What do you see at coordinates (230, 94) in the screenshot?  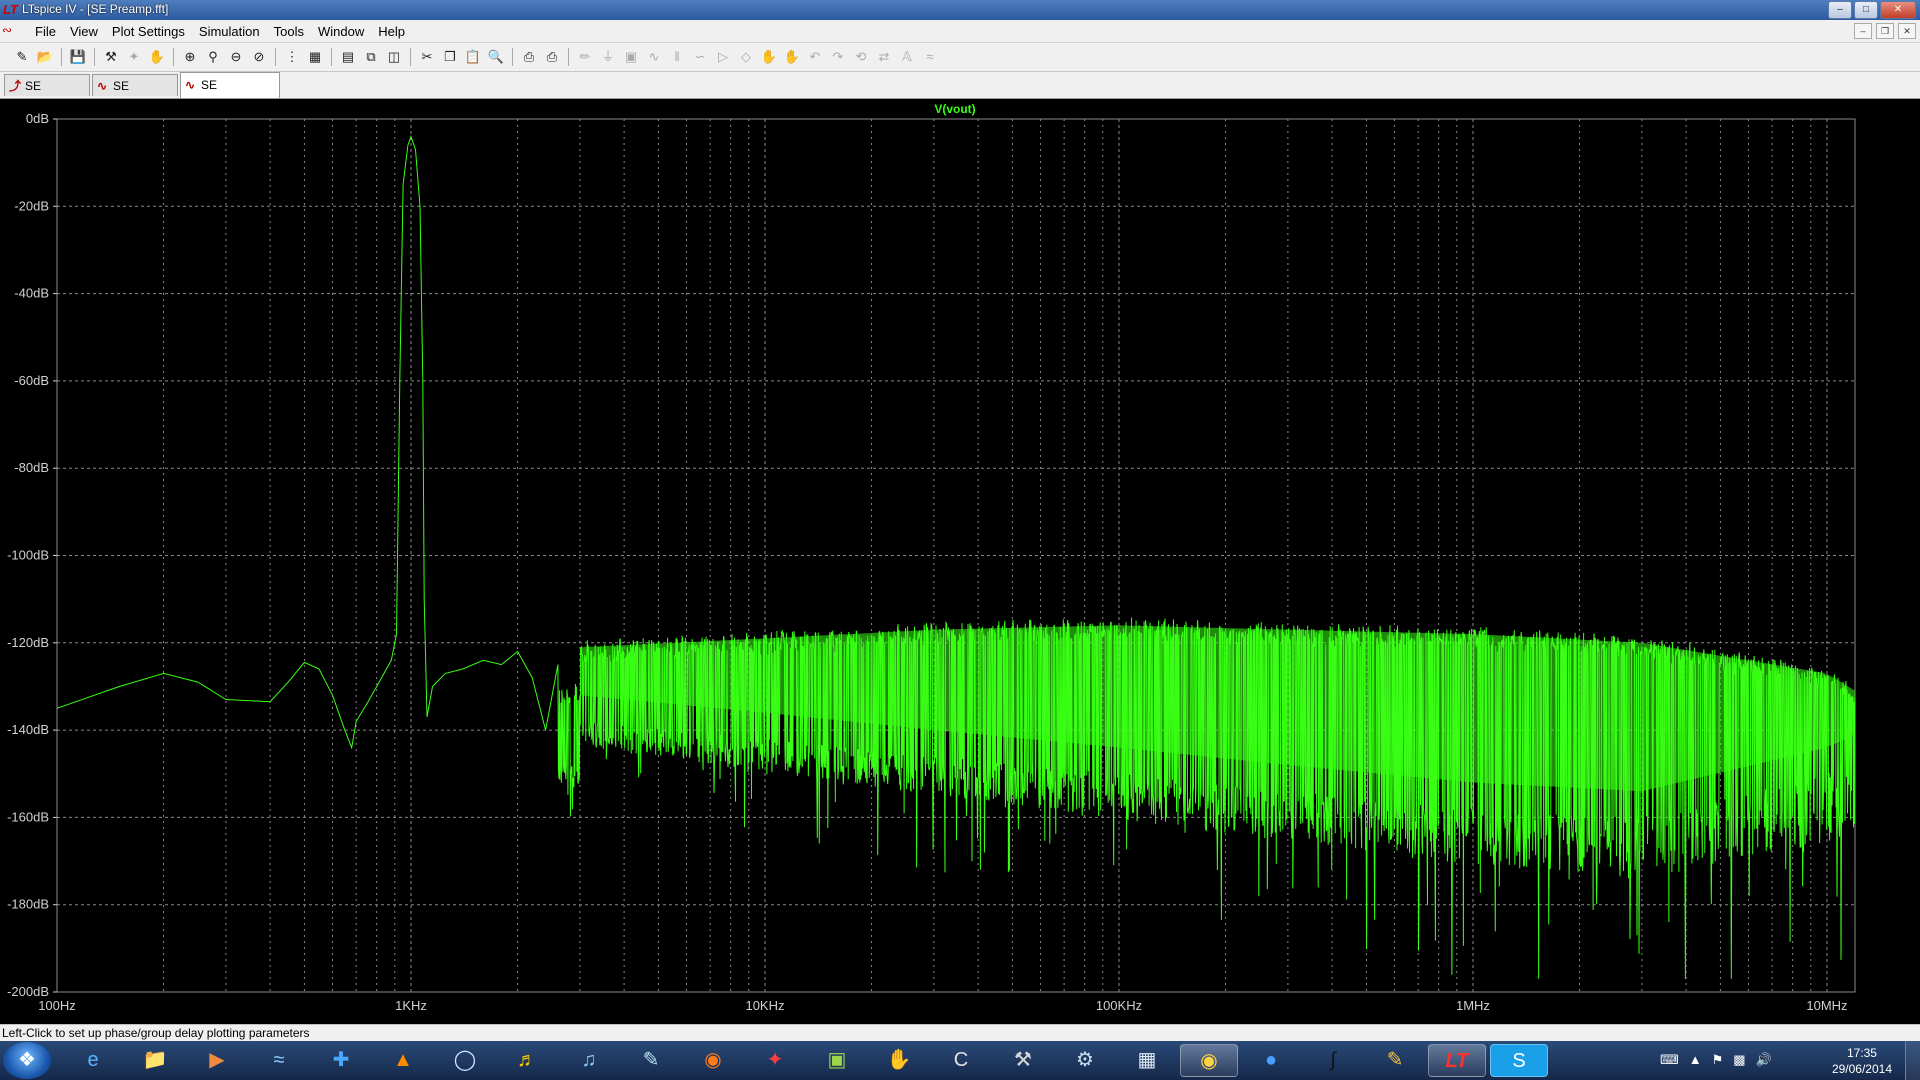 I see `tab-se-preamp-fft: ∿SE Preamp.fft` at bounding box center [230, 94].